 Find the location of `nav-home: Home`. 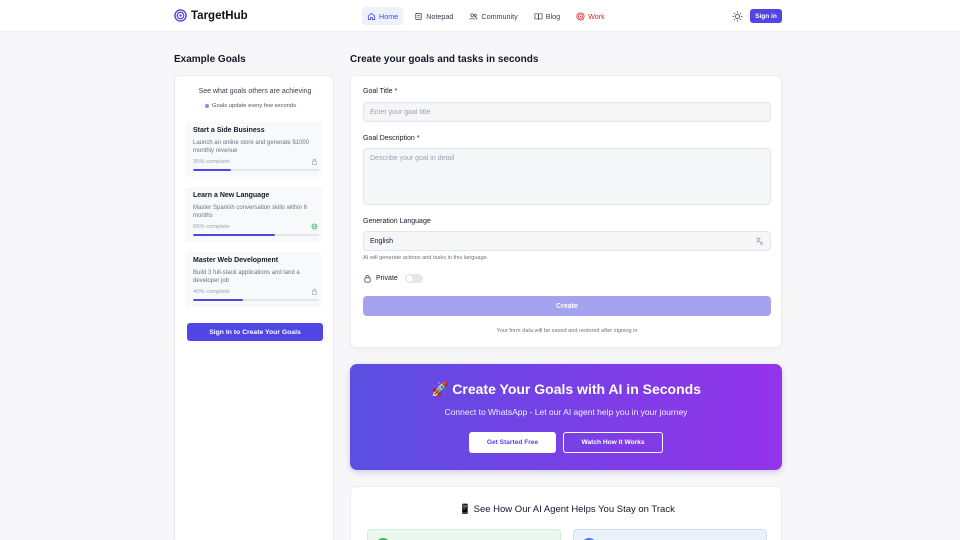

nav-home: Home is located at coordinates (383, 16).